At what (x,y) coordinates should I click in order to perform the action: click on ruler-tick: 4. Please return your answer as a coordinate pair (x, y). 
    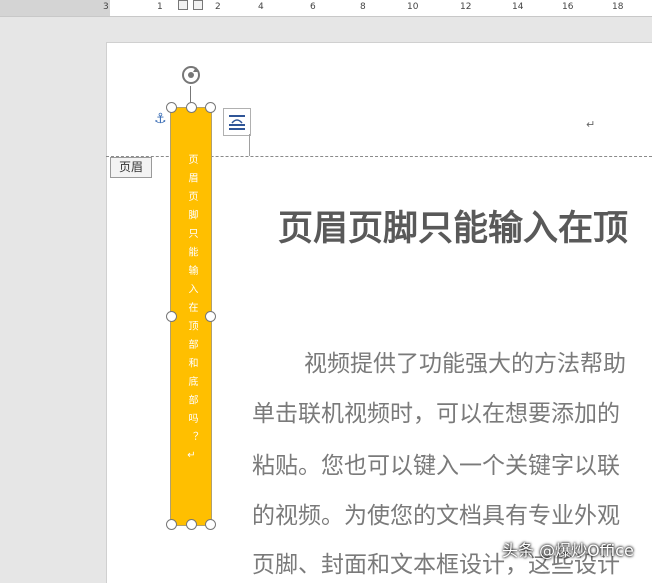
    Looking at the image, I should click on (261, 7).